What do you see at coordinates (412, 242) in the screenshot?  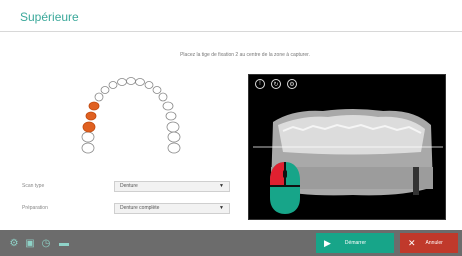 I see `close-icon: ✕` at bounding box center [412, 242].